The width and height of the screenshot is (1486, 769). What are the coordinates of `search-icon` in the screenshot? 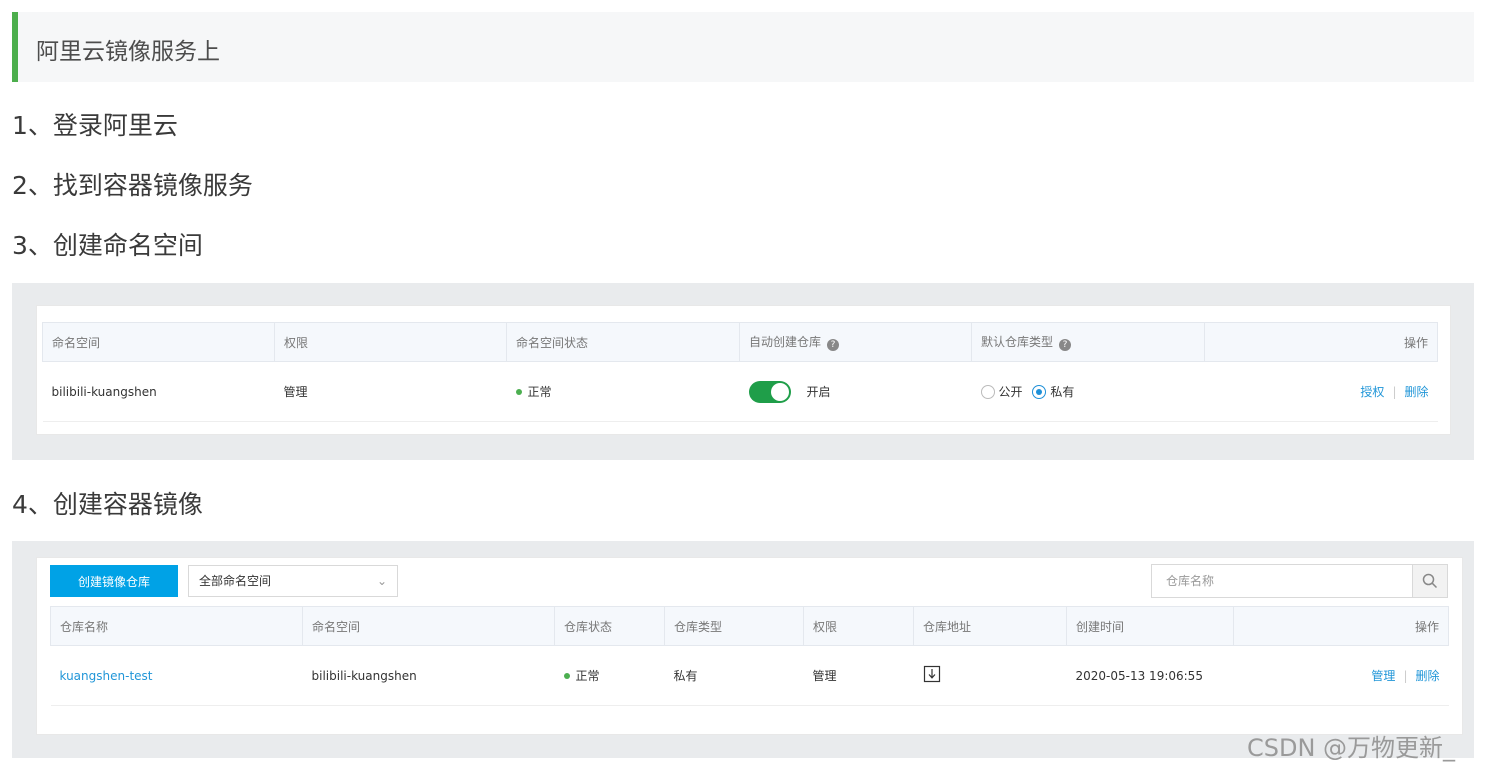 It's located at (1430, 581).